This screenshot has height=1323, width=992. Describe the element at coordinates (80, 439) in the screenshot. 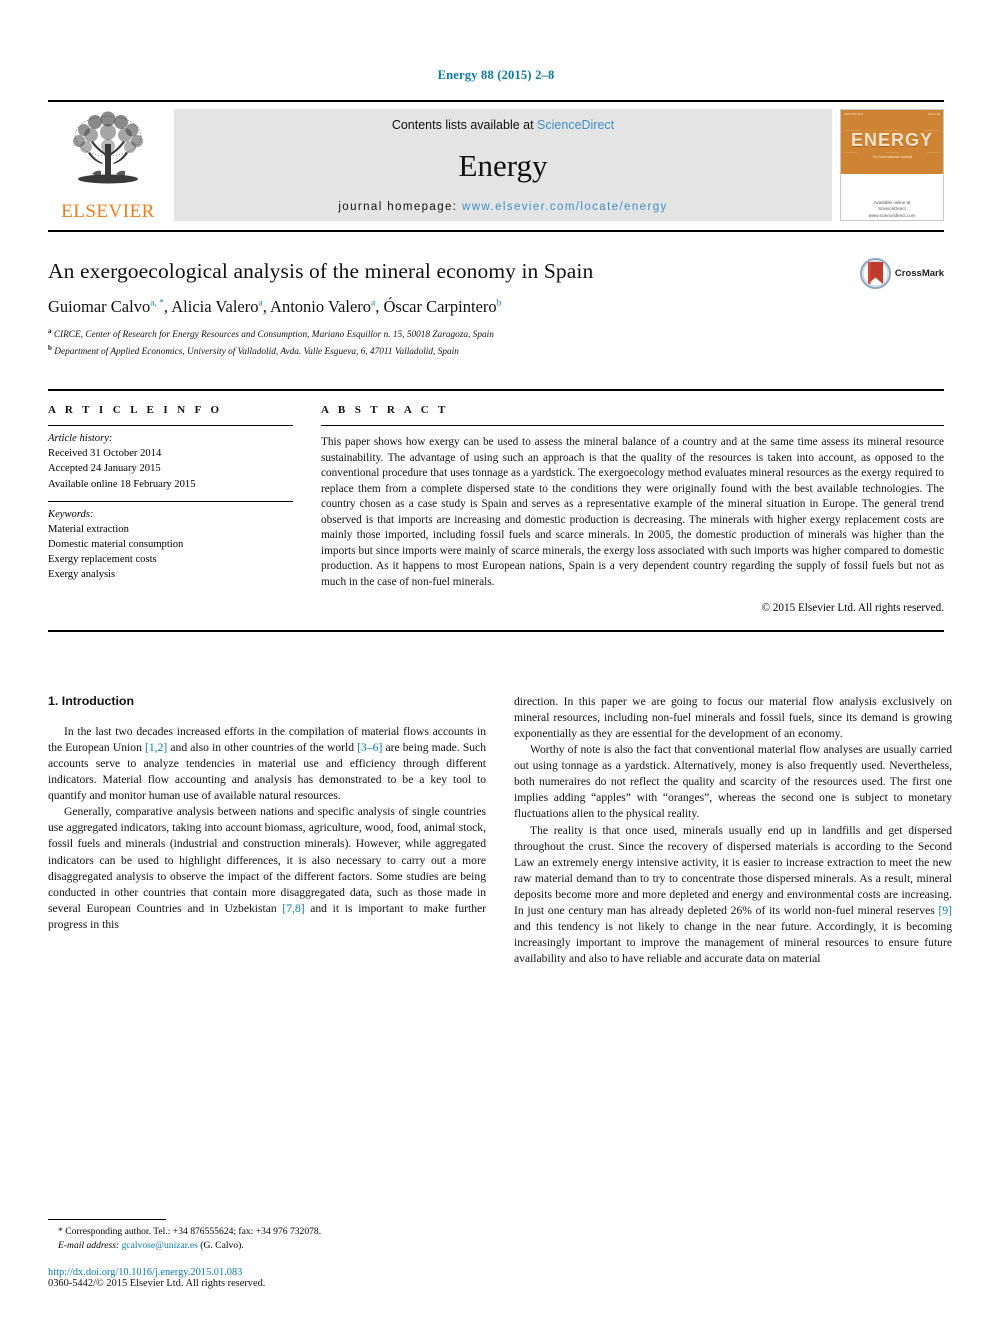

I see `article-history-label: Article history:` at that location.